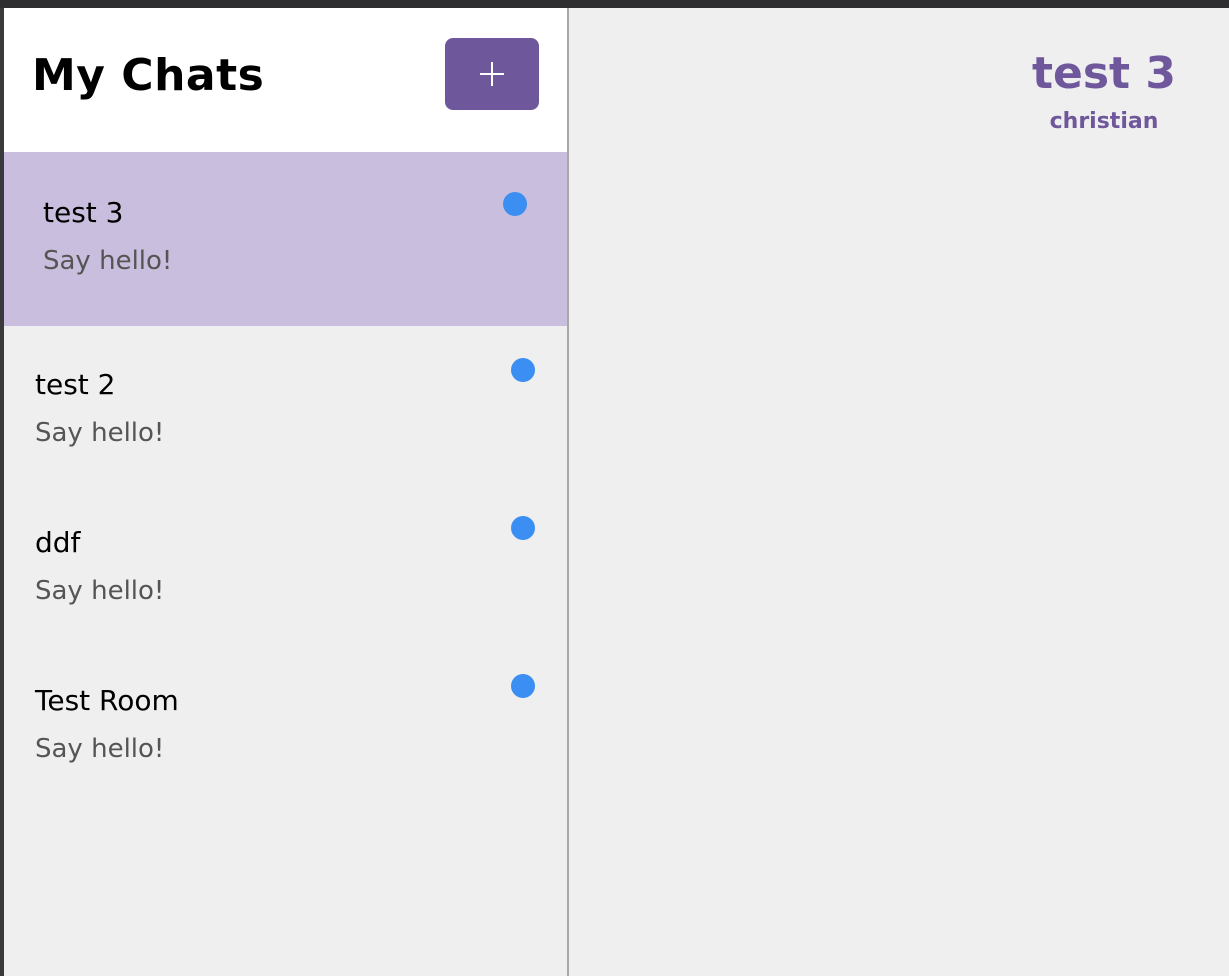 The width and height of the screenshot is (1229, 976). What do you see at coordinates (83, 212) in the screenshot?
I see `chat-item-title: test 3` at bounding box center [83, 212].